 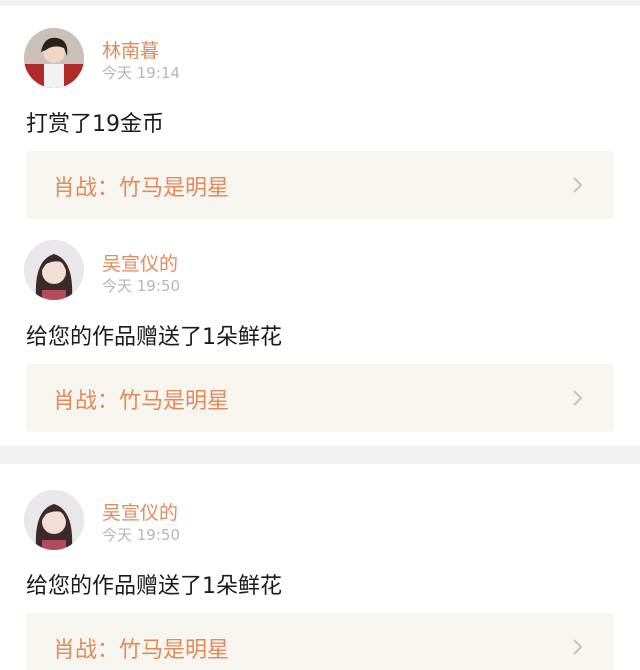 I want to click on timestamp: 今天 19:14, so click(x=141, y=73).